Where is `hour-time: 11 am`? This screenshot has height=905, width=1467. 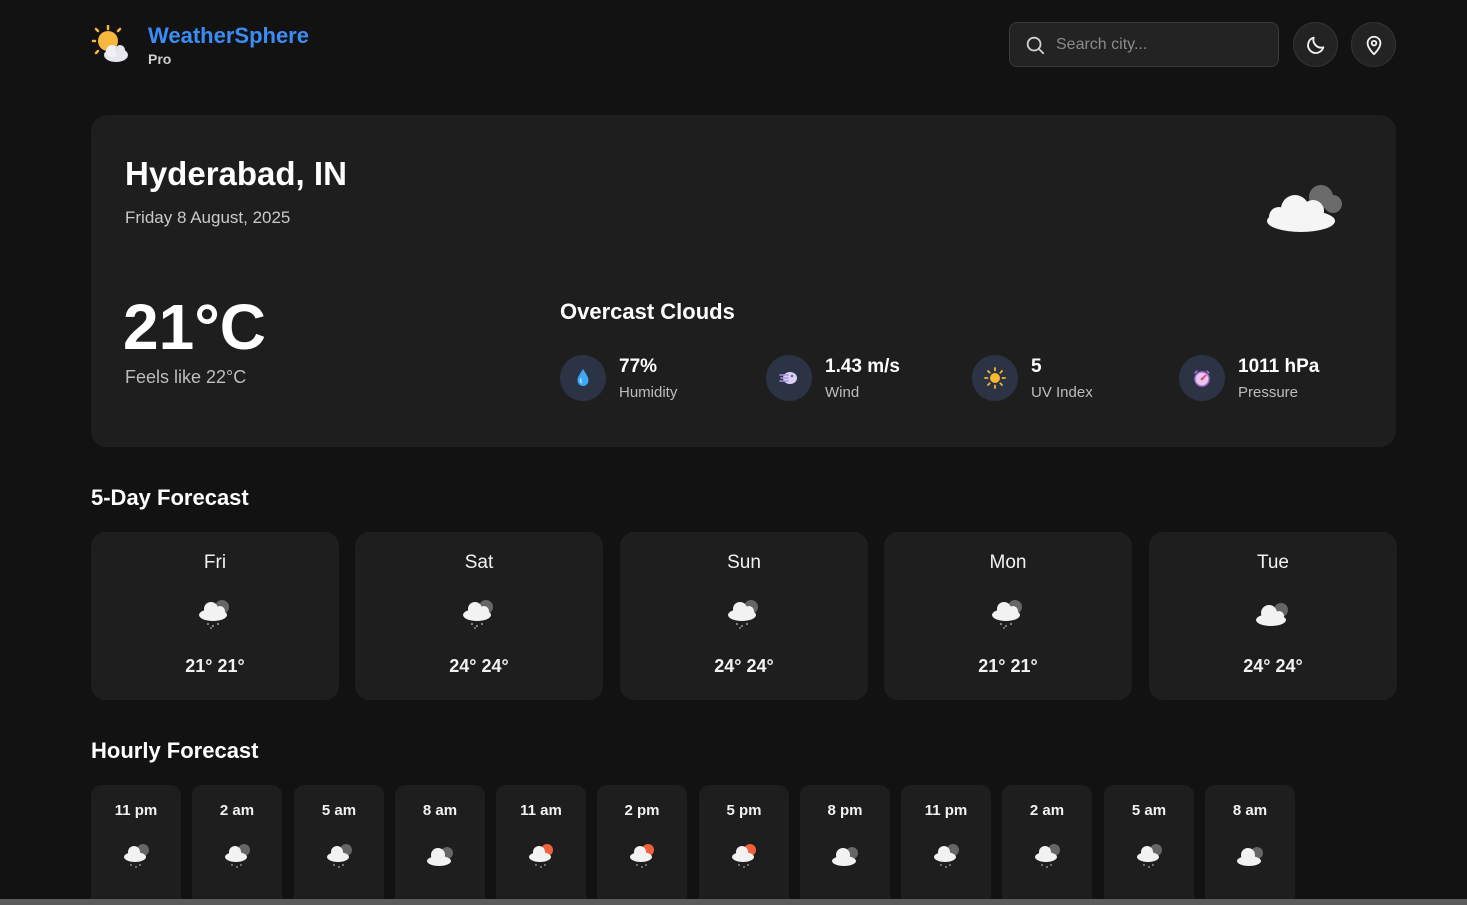
hour-time: 11 am is located at coordinates (541, 810).